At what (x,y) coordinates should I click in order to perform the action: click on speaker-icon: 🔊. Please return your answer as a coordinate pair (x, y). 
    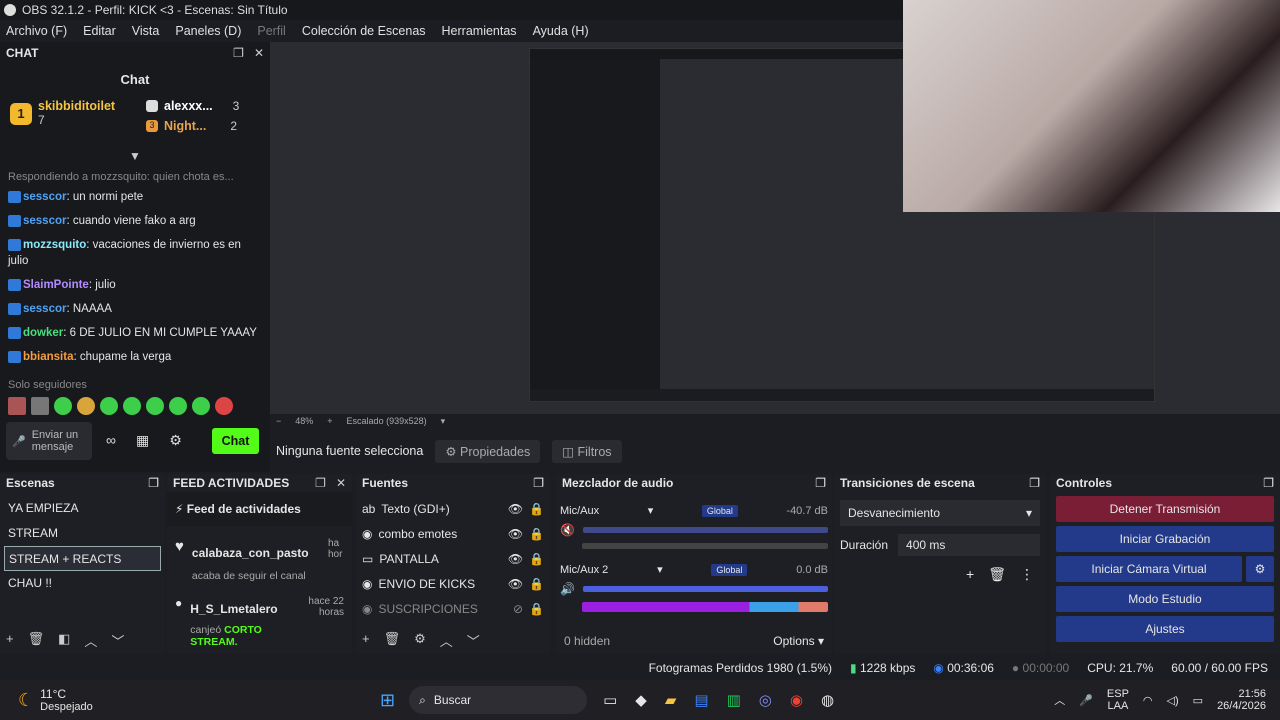
    Looking at the image, I should click on (567, 589).